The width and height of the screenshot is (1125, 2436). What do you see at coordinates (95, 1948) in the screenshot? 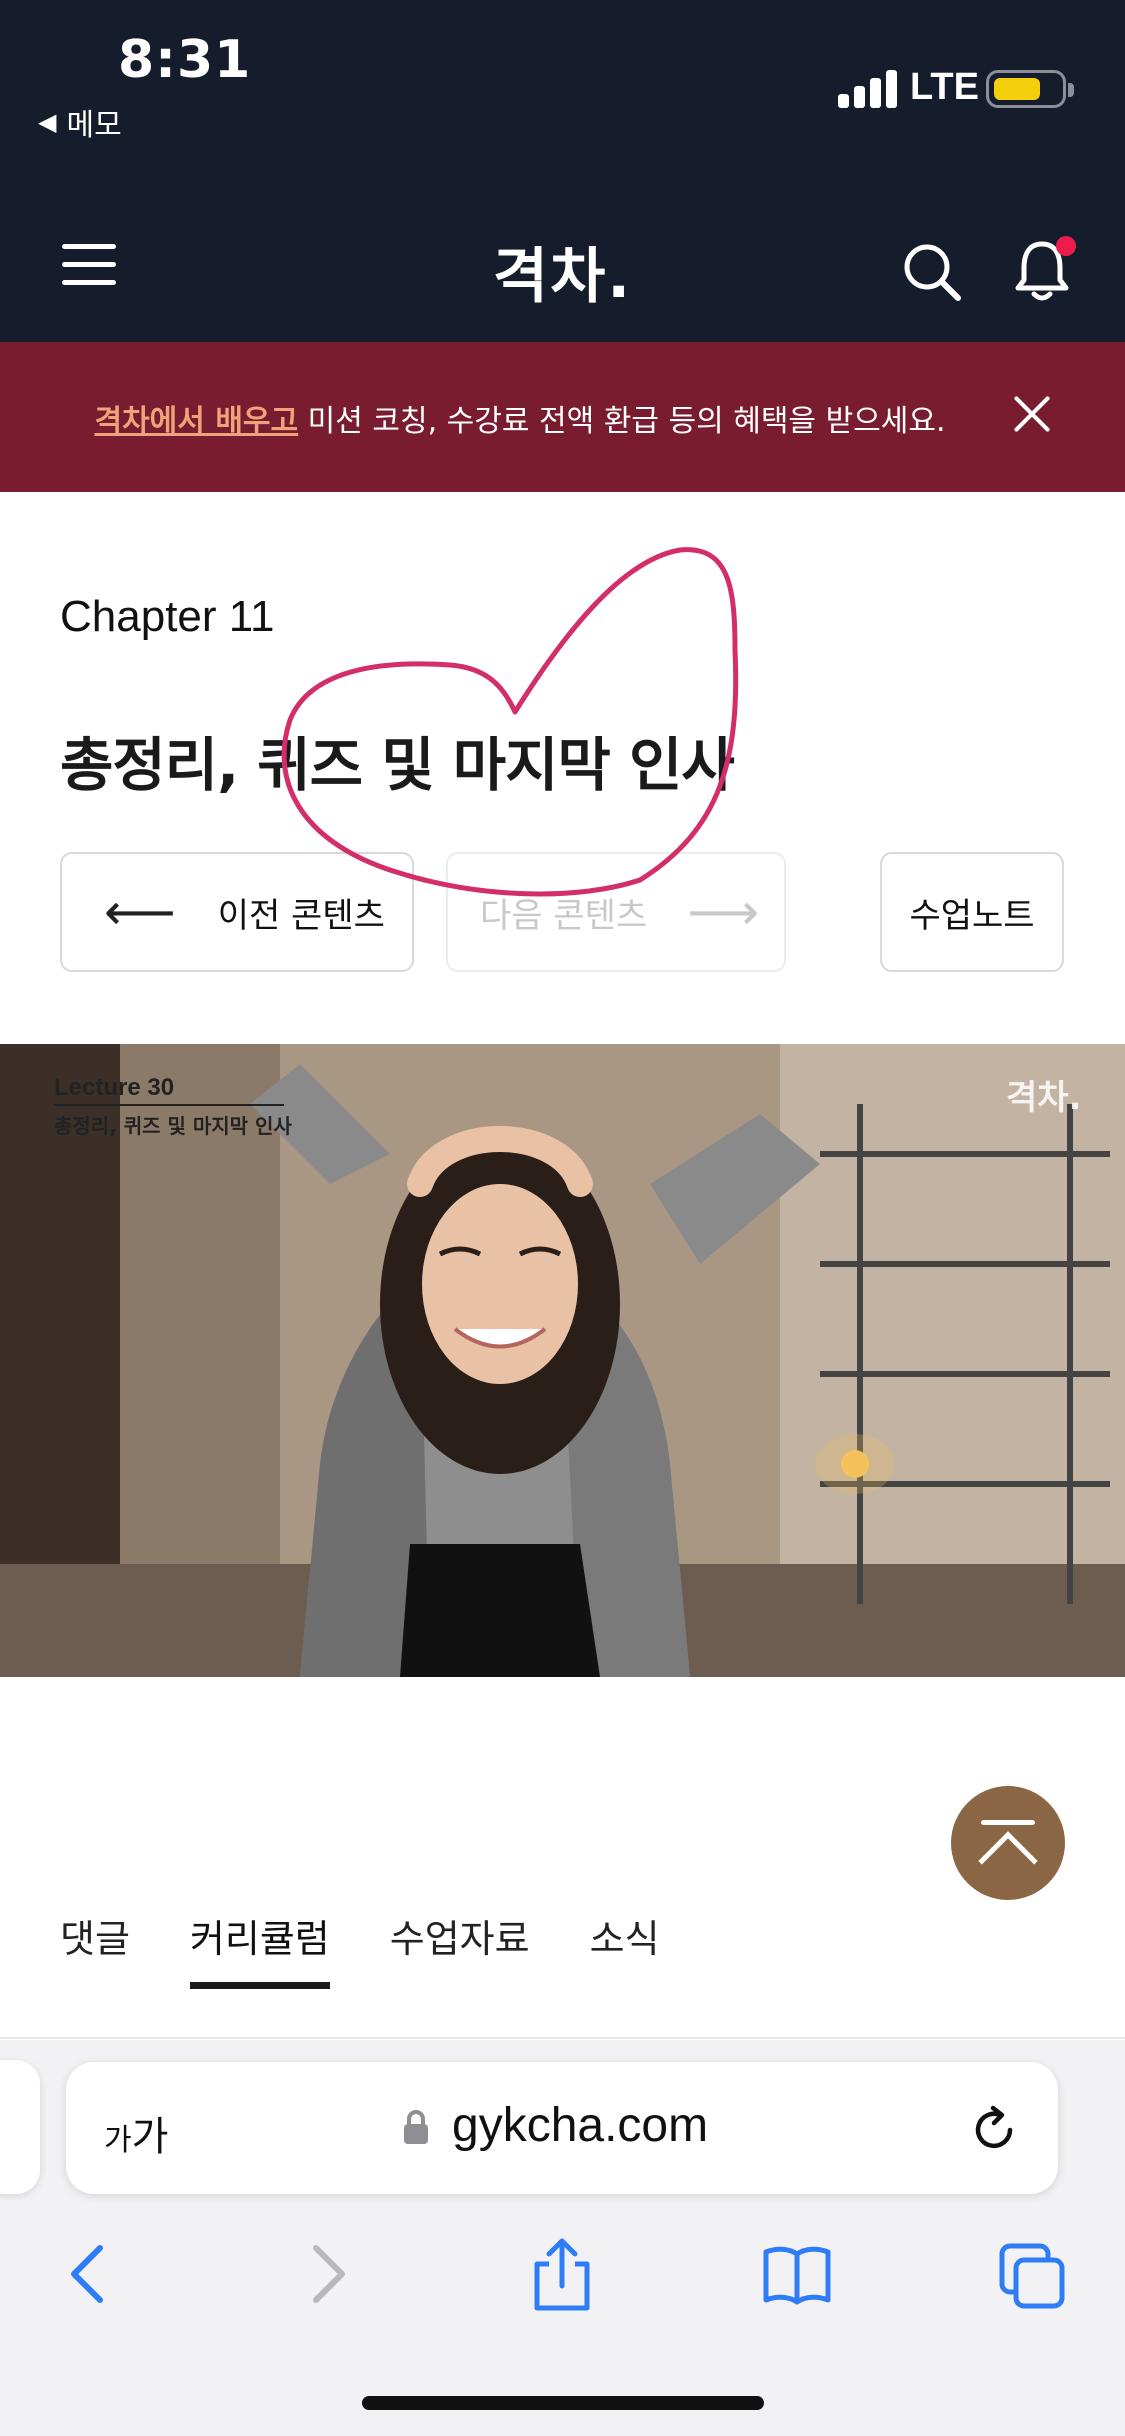
I see `tab-comments: 댓글` at bounding box center [95, 1948].